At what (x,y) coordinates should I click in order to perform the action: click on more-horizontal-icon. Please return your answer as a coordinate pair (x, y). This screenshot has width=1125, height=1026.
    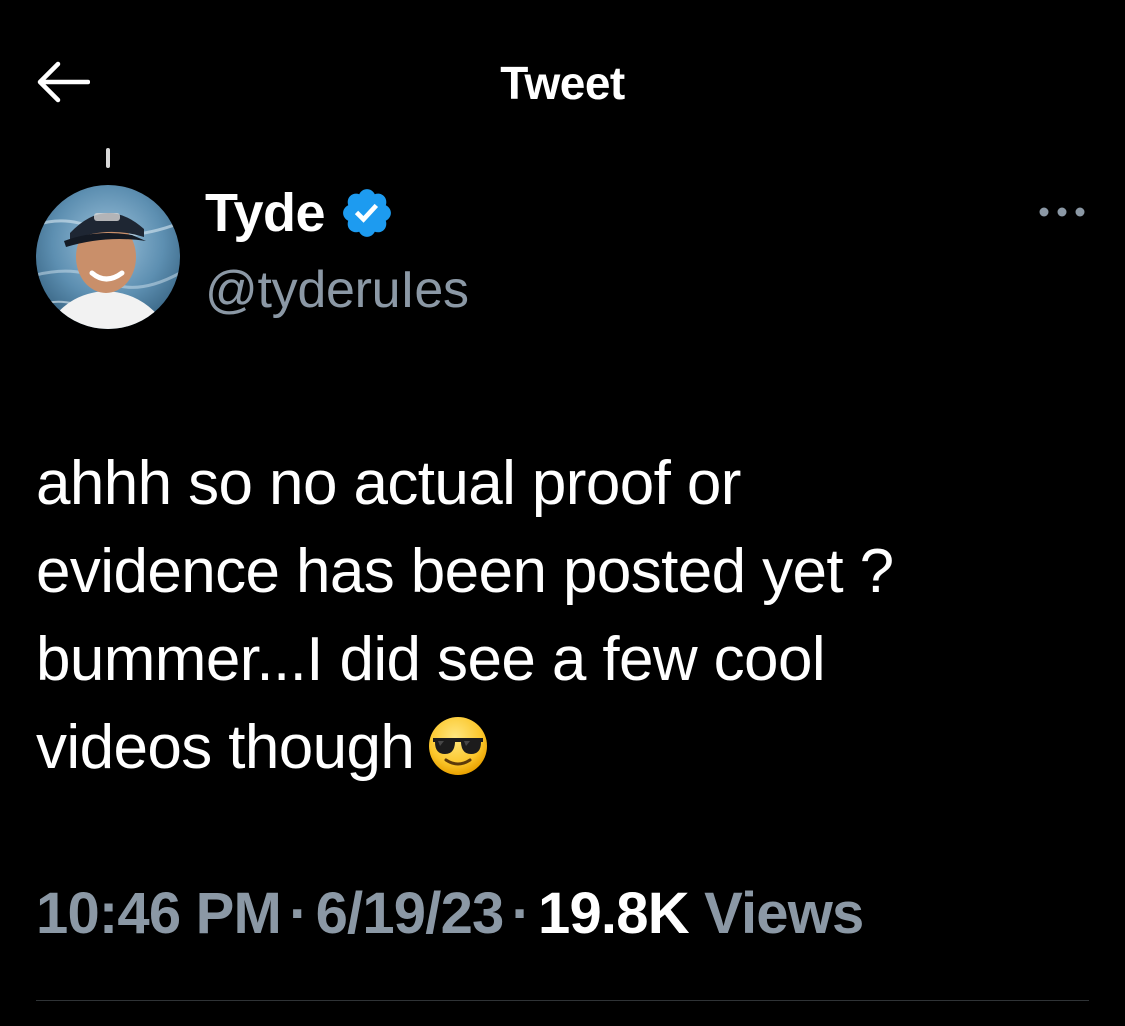
    Looking at the image, I should click on (1062, 212).